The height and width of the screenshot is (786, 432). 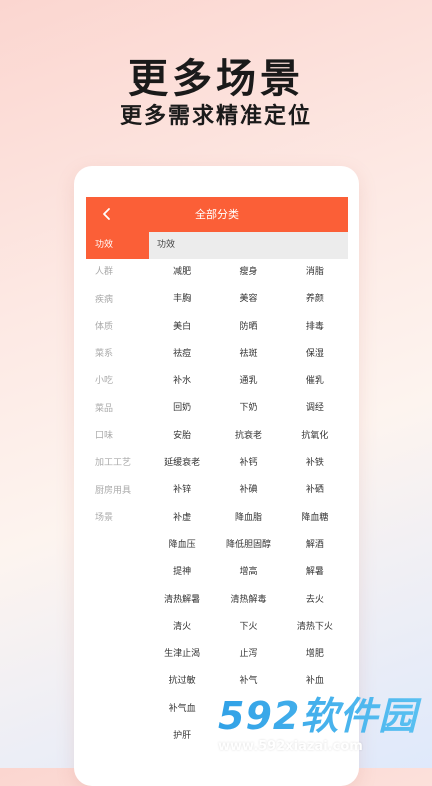 I want to click on tag-item: 清热解毒, so click(x=248, y=600).